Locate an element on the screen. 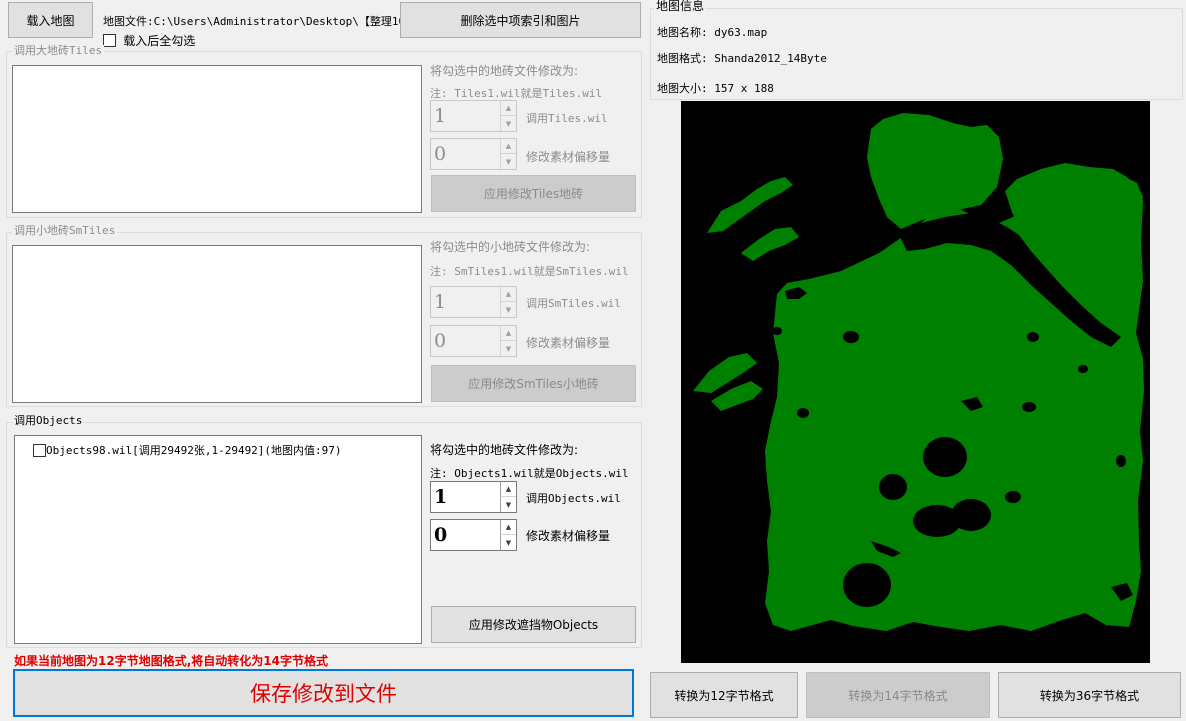  objects-index-value: 1 is located at coordinates (441, 497).